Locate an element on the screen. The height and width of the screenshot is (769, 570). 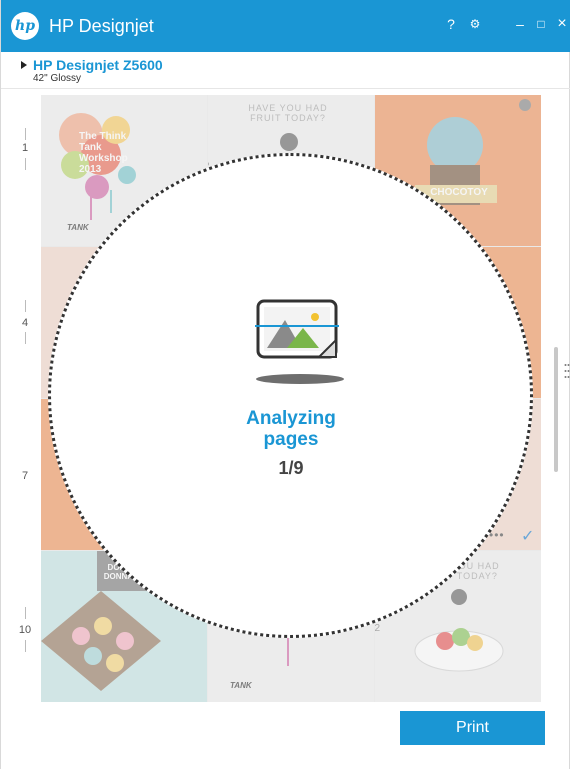
maximize-button: □ is located at coordinates (541, 24).